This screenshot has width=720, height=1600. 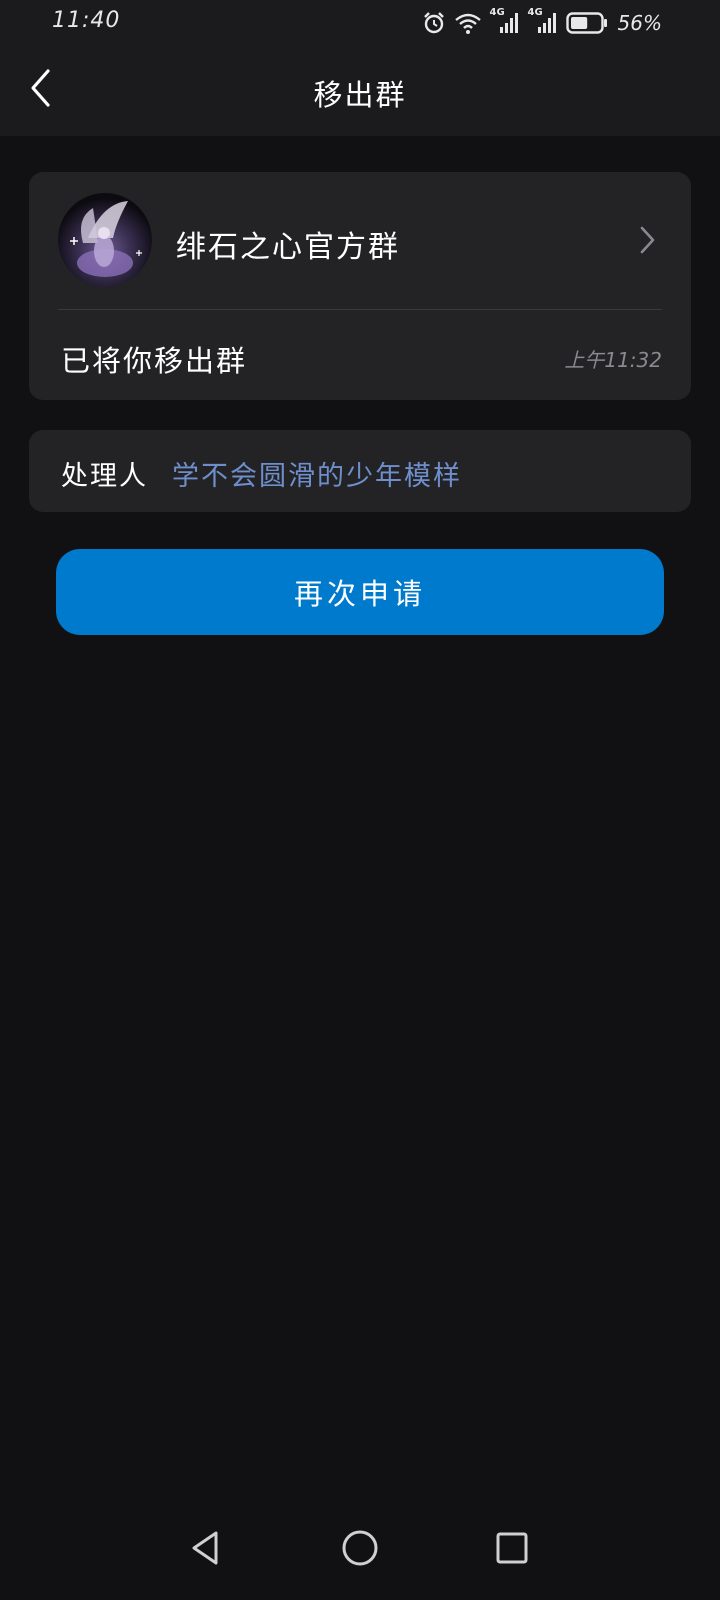 What do you see at coordinates (360, 95) in the screenshot?
I see `page-title: 移出群` at bounding box center [360, 95].